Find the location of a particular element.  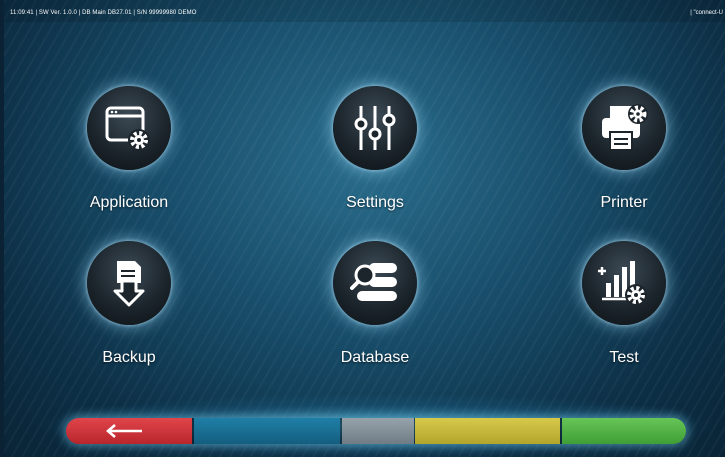

status-connection: | "connect-U is located at coordinates (706, 13).